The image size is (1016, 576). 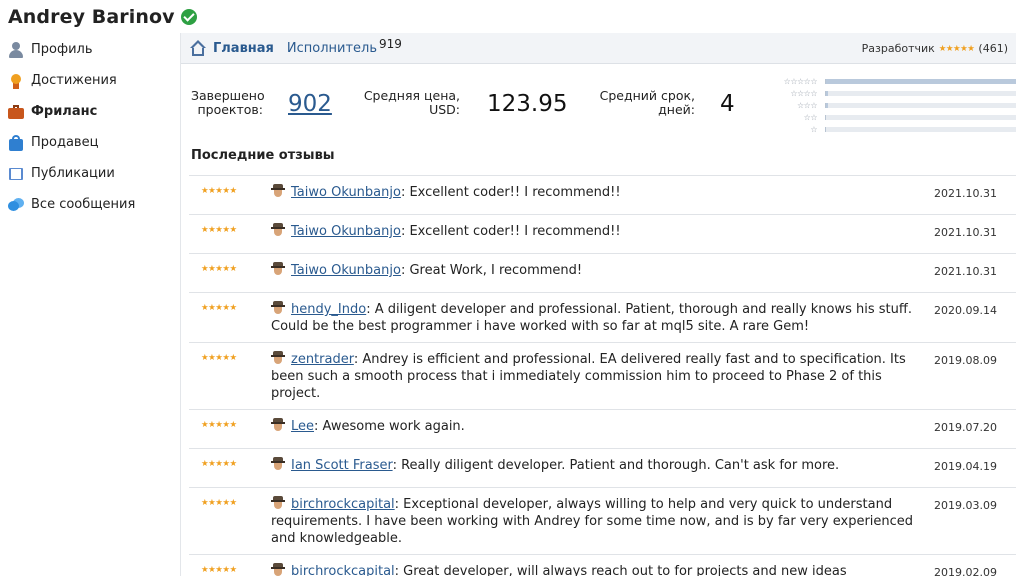 I want to click on reviews-title: Последние отзывы, so click(x=263, y=155).